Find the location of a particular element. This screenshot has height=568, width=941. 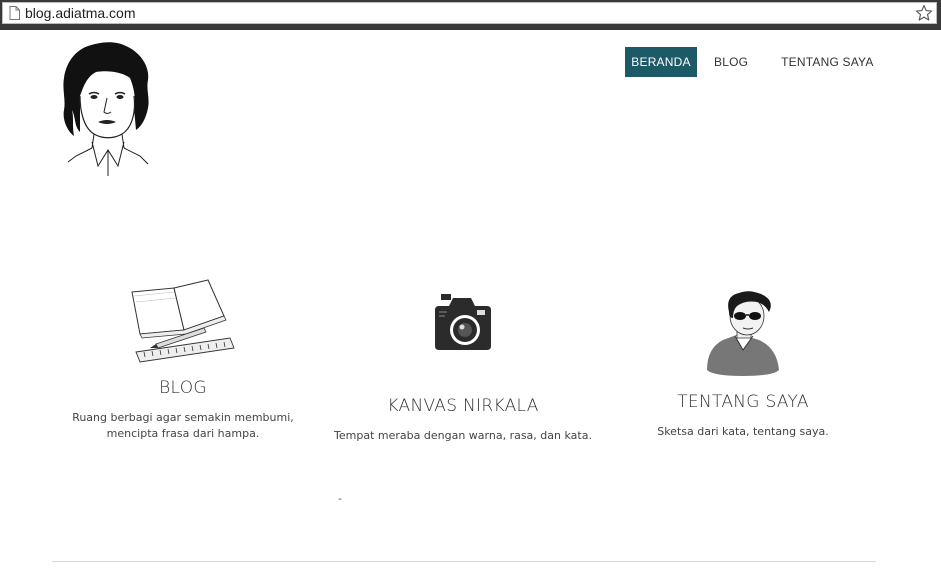

address-bar: blog.adiatma.com is located at coordinates (469, 13).